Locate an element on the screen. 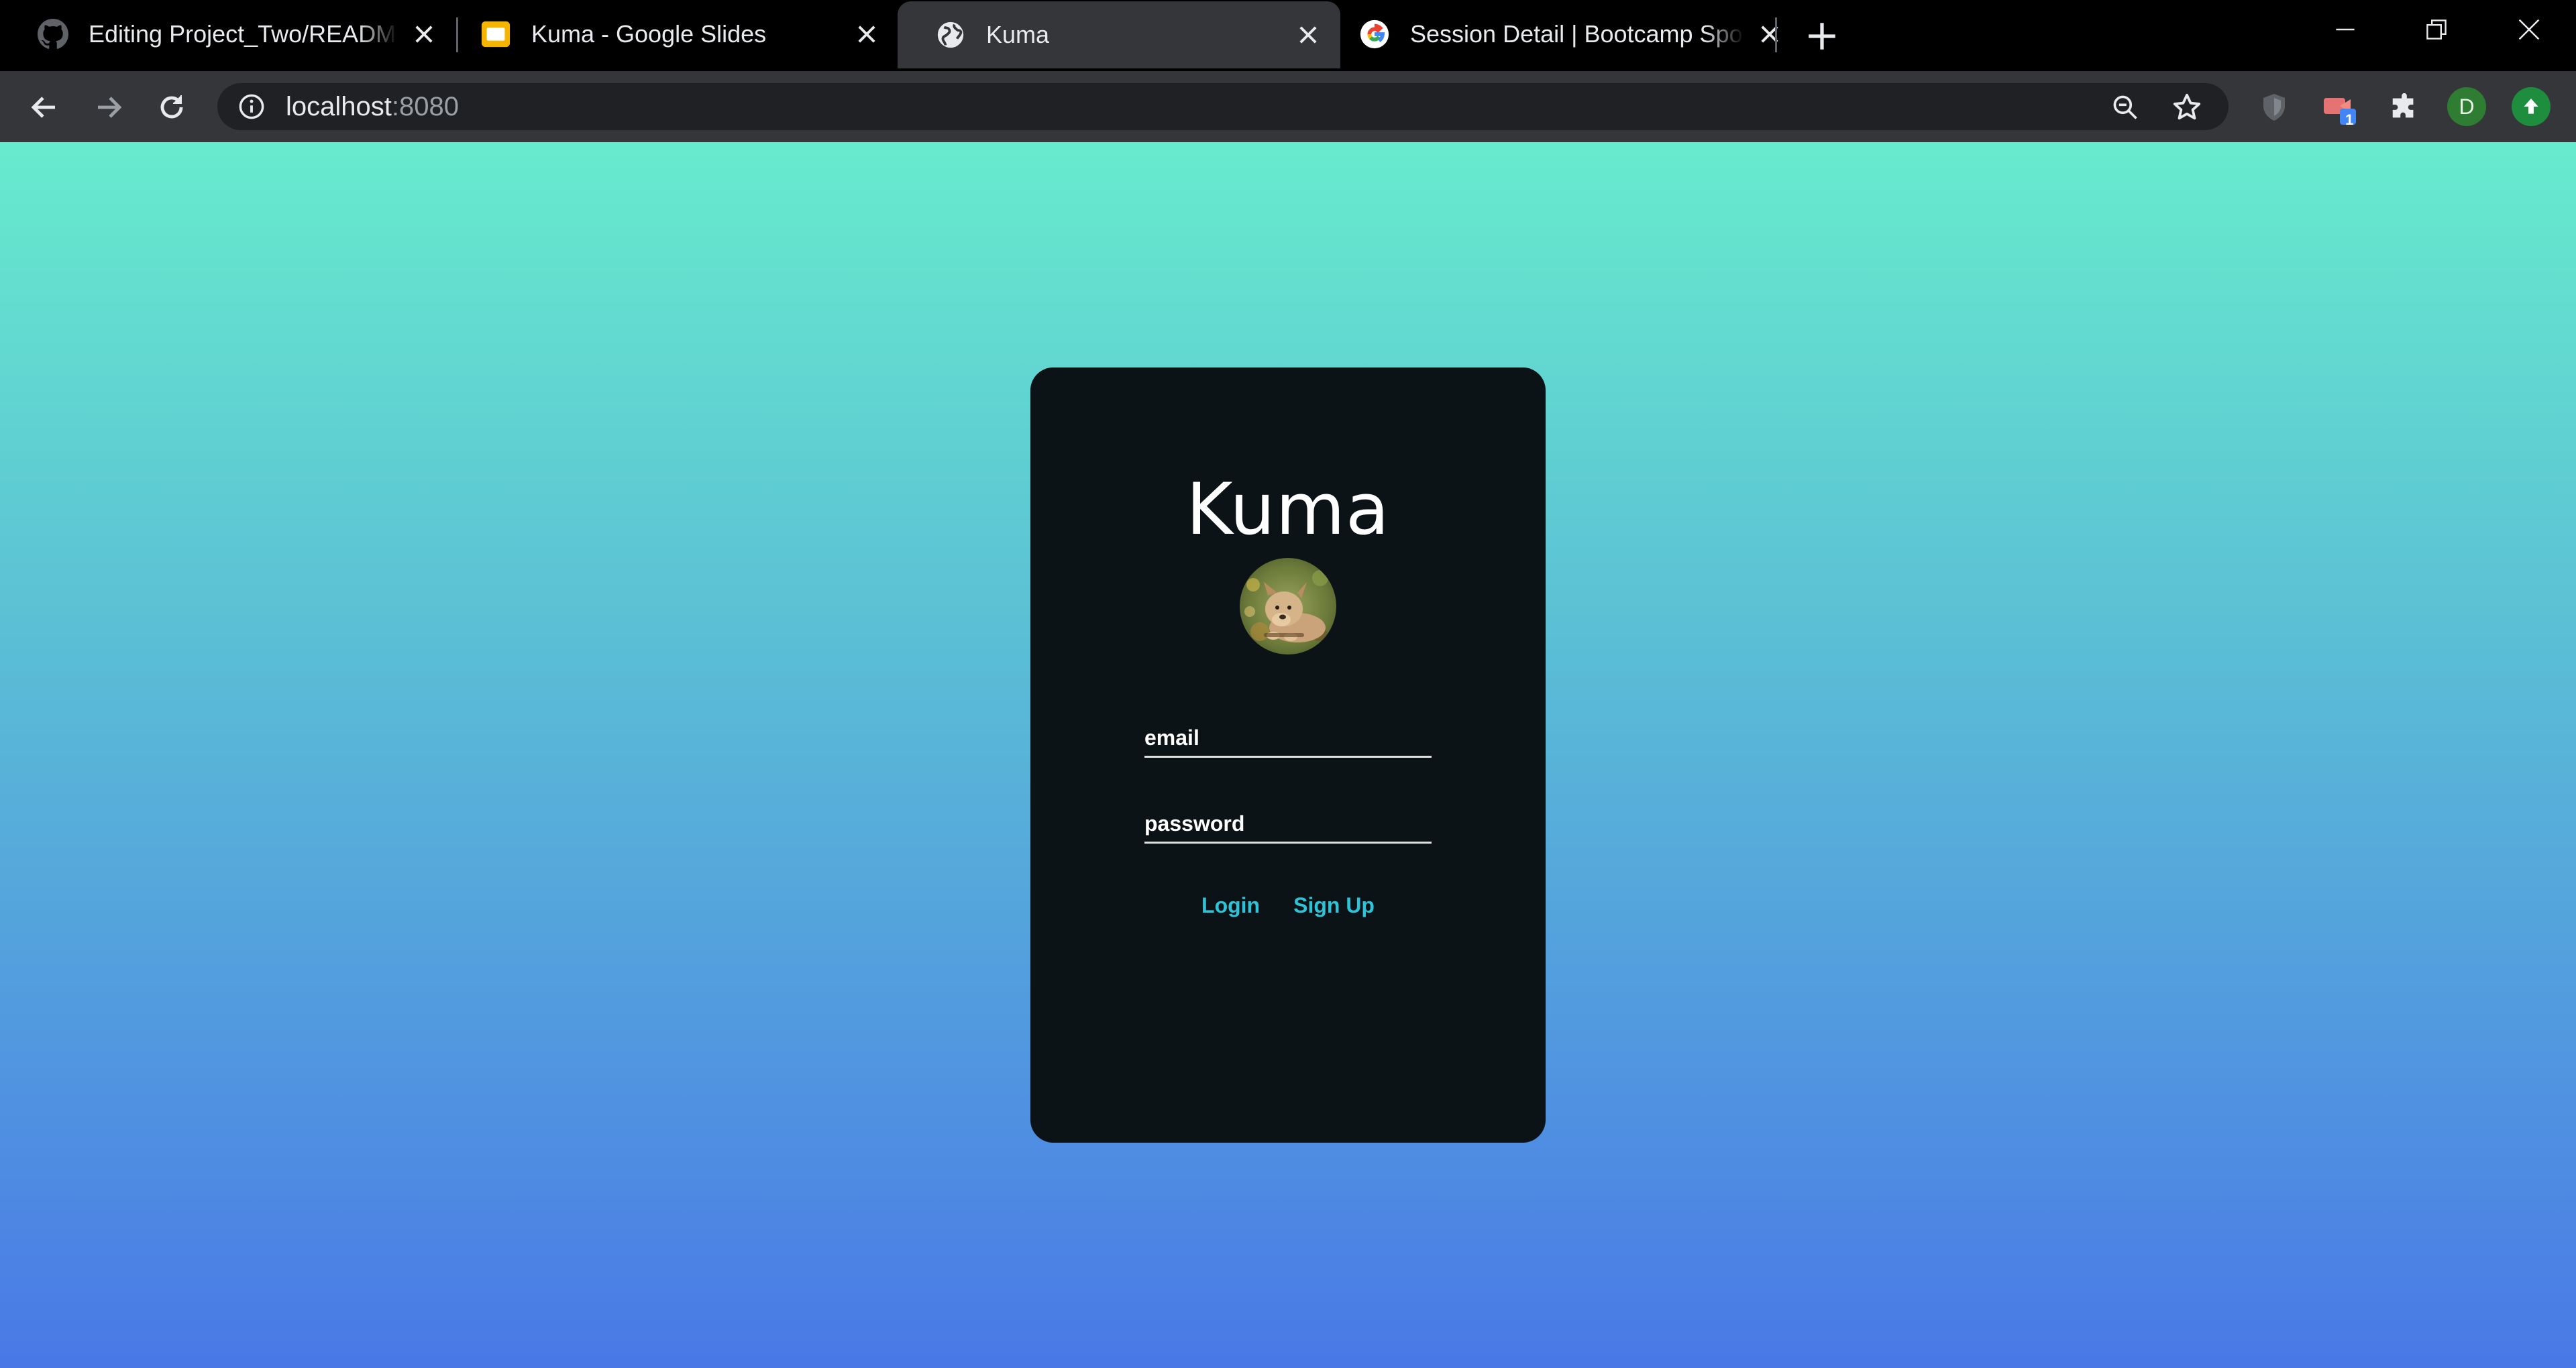  minimize-button is located at coordinates (2345, 29).